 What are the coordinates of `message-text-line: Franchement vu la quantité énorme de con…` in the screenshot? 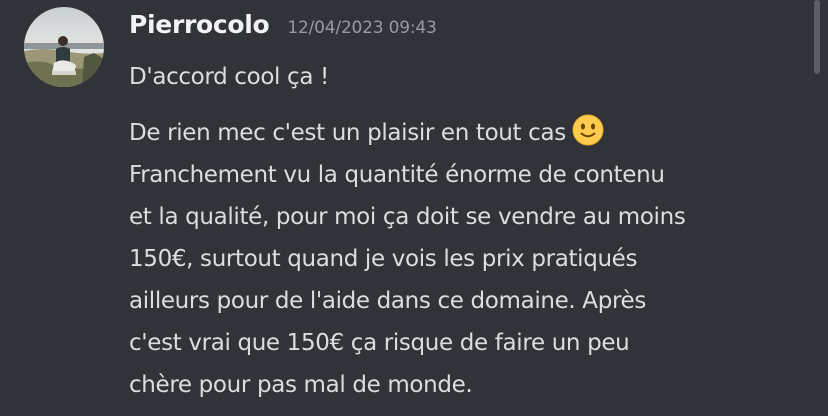 It's located at (397, 175).